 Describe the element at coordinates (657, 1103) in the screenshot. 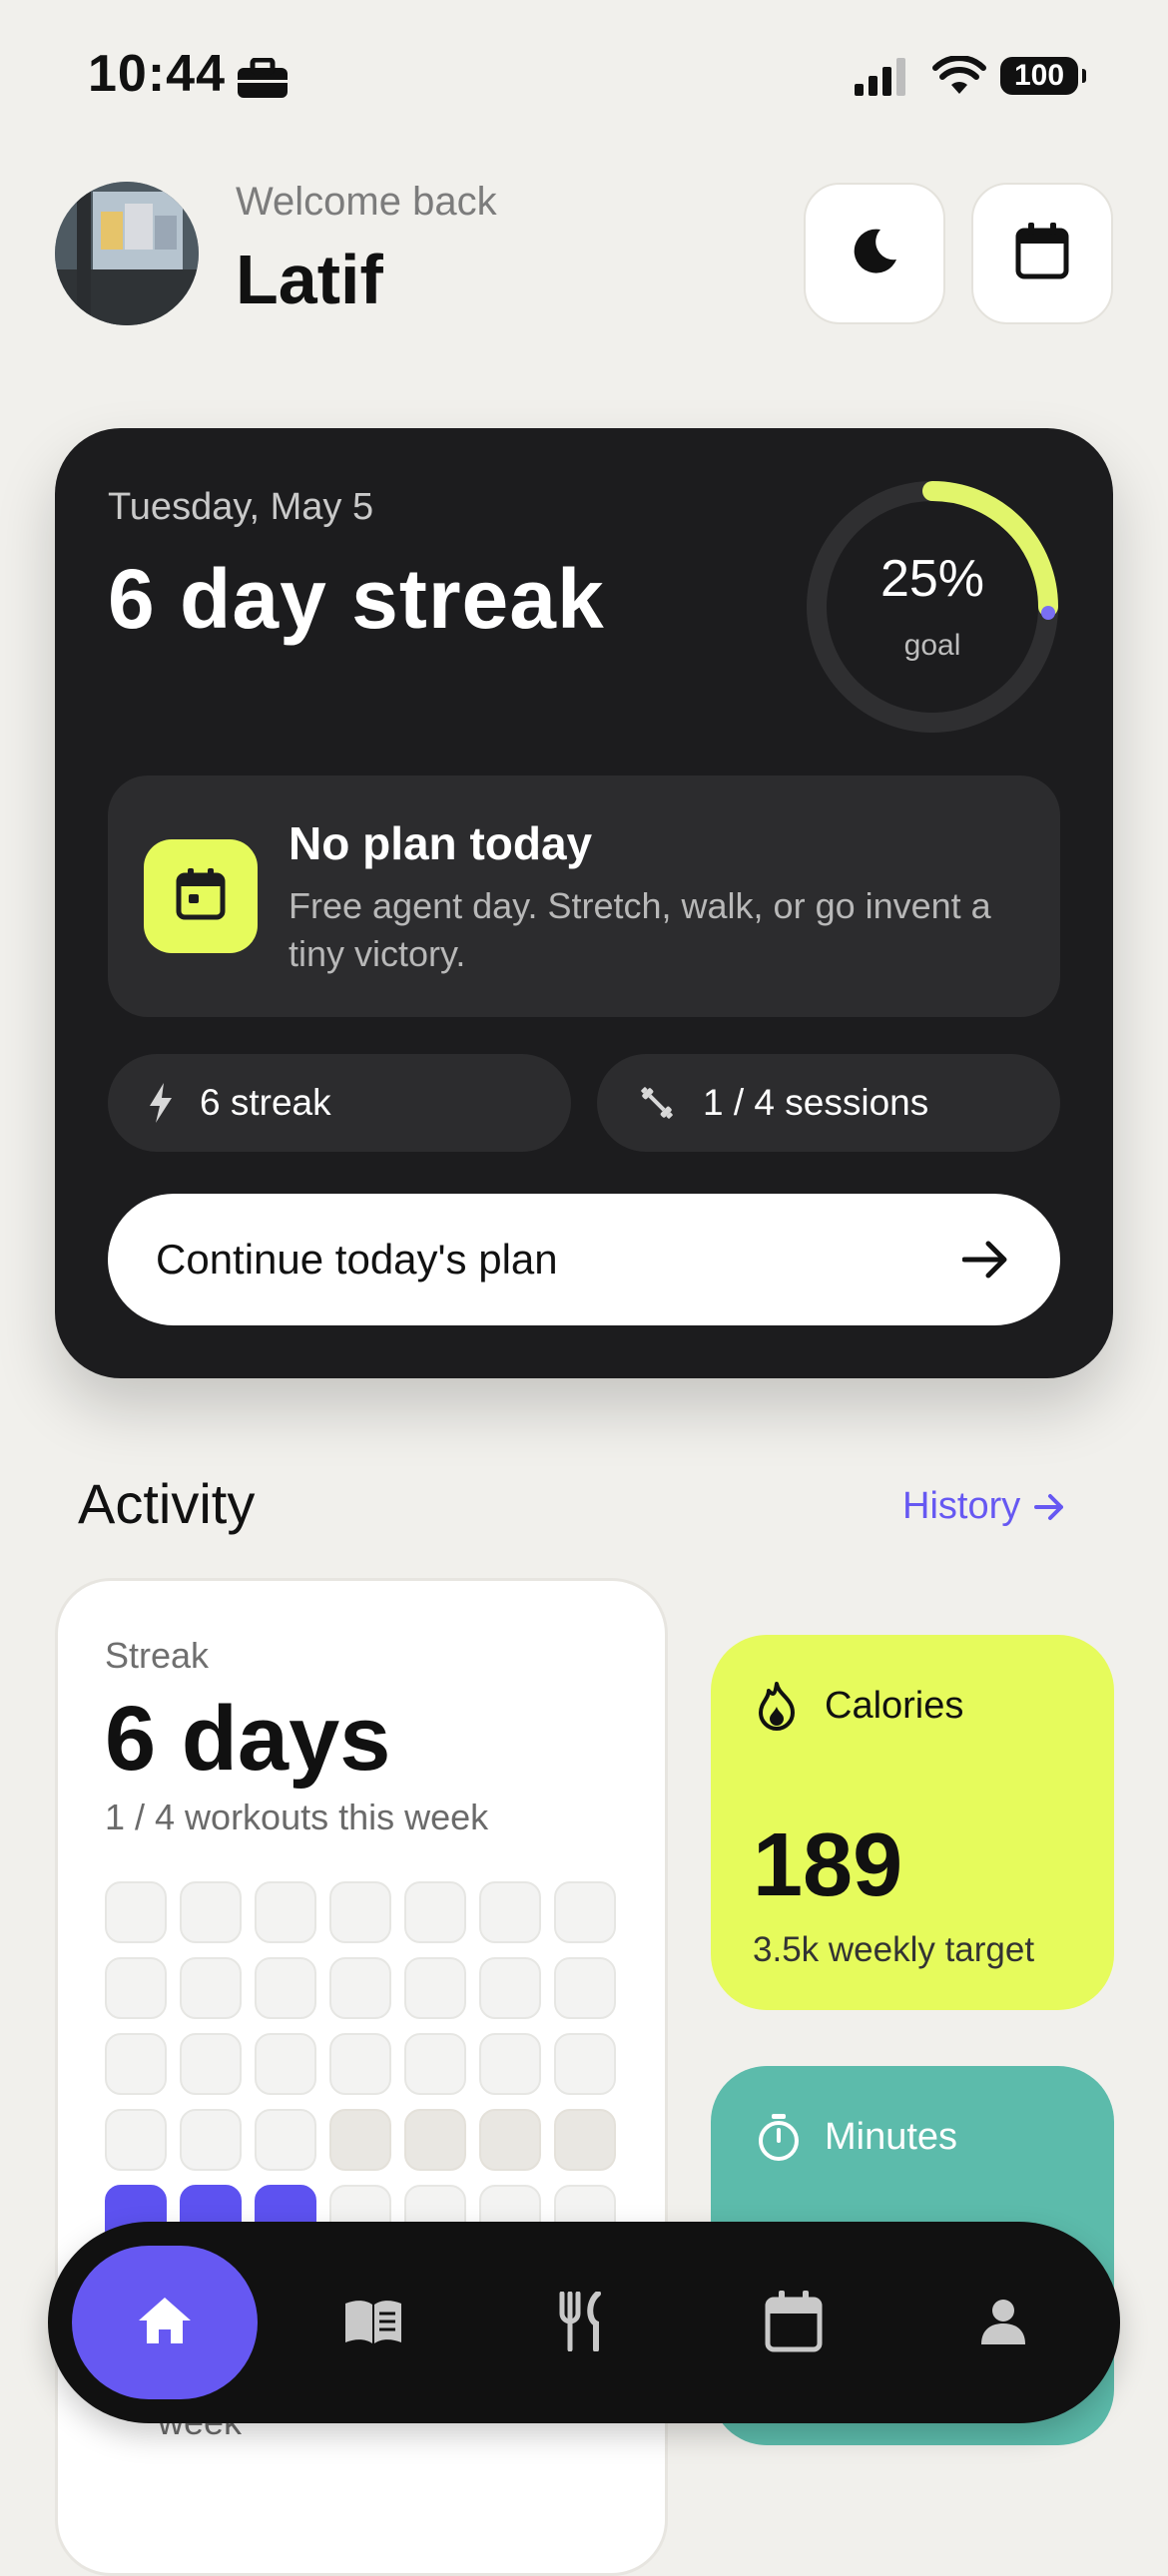

I see `dumbbell-icon` at that location.